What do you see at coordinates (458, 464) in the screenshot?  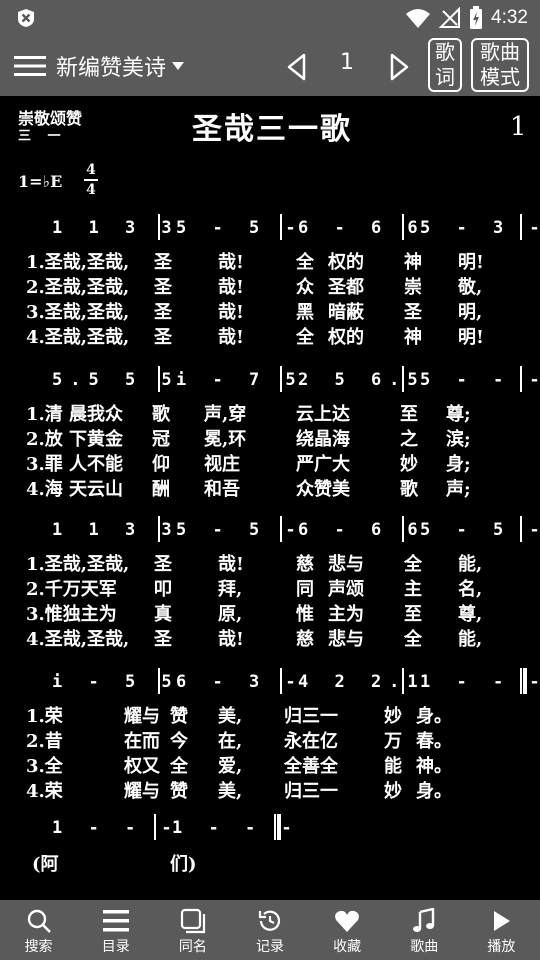 I see `lyric-syllable: 身;` at bounding box center [458, 464].